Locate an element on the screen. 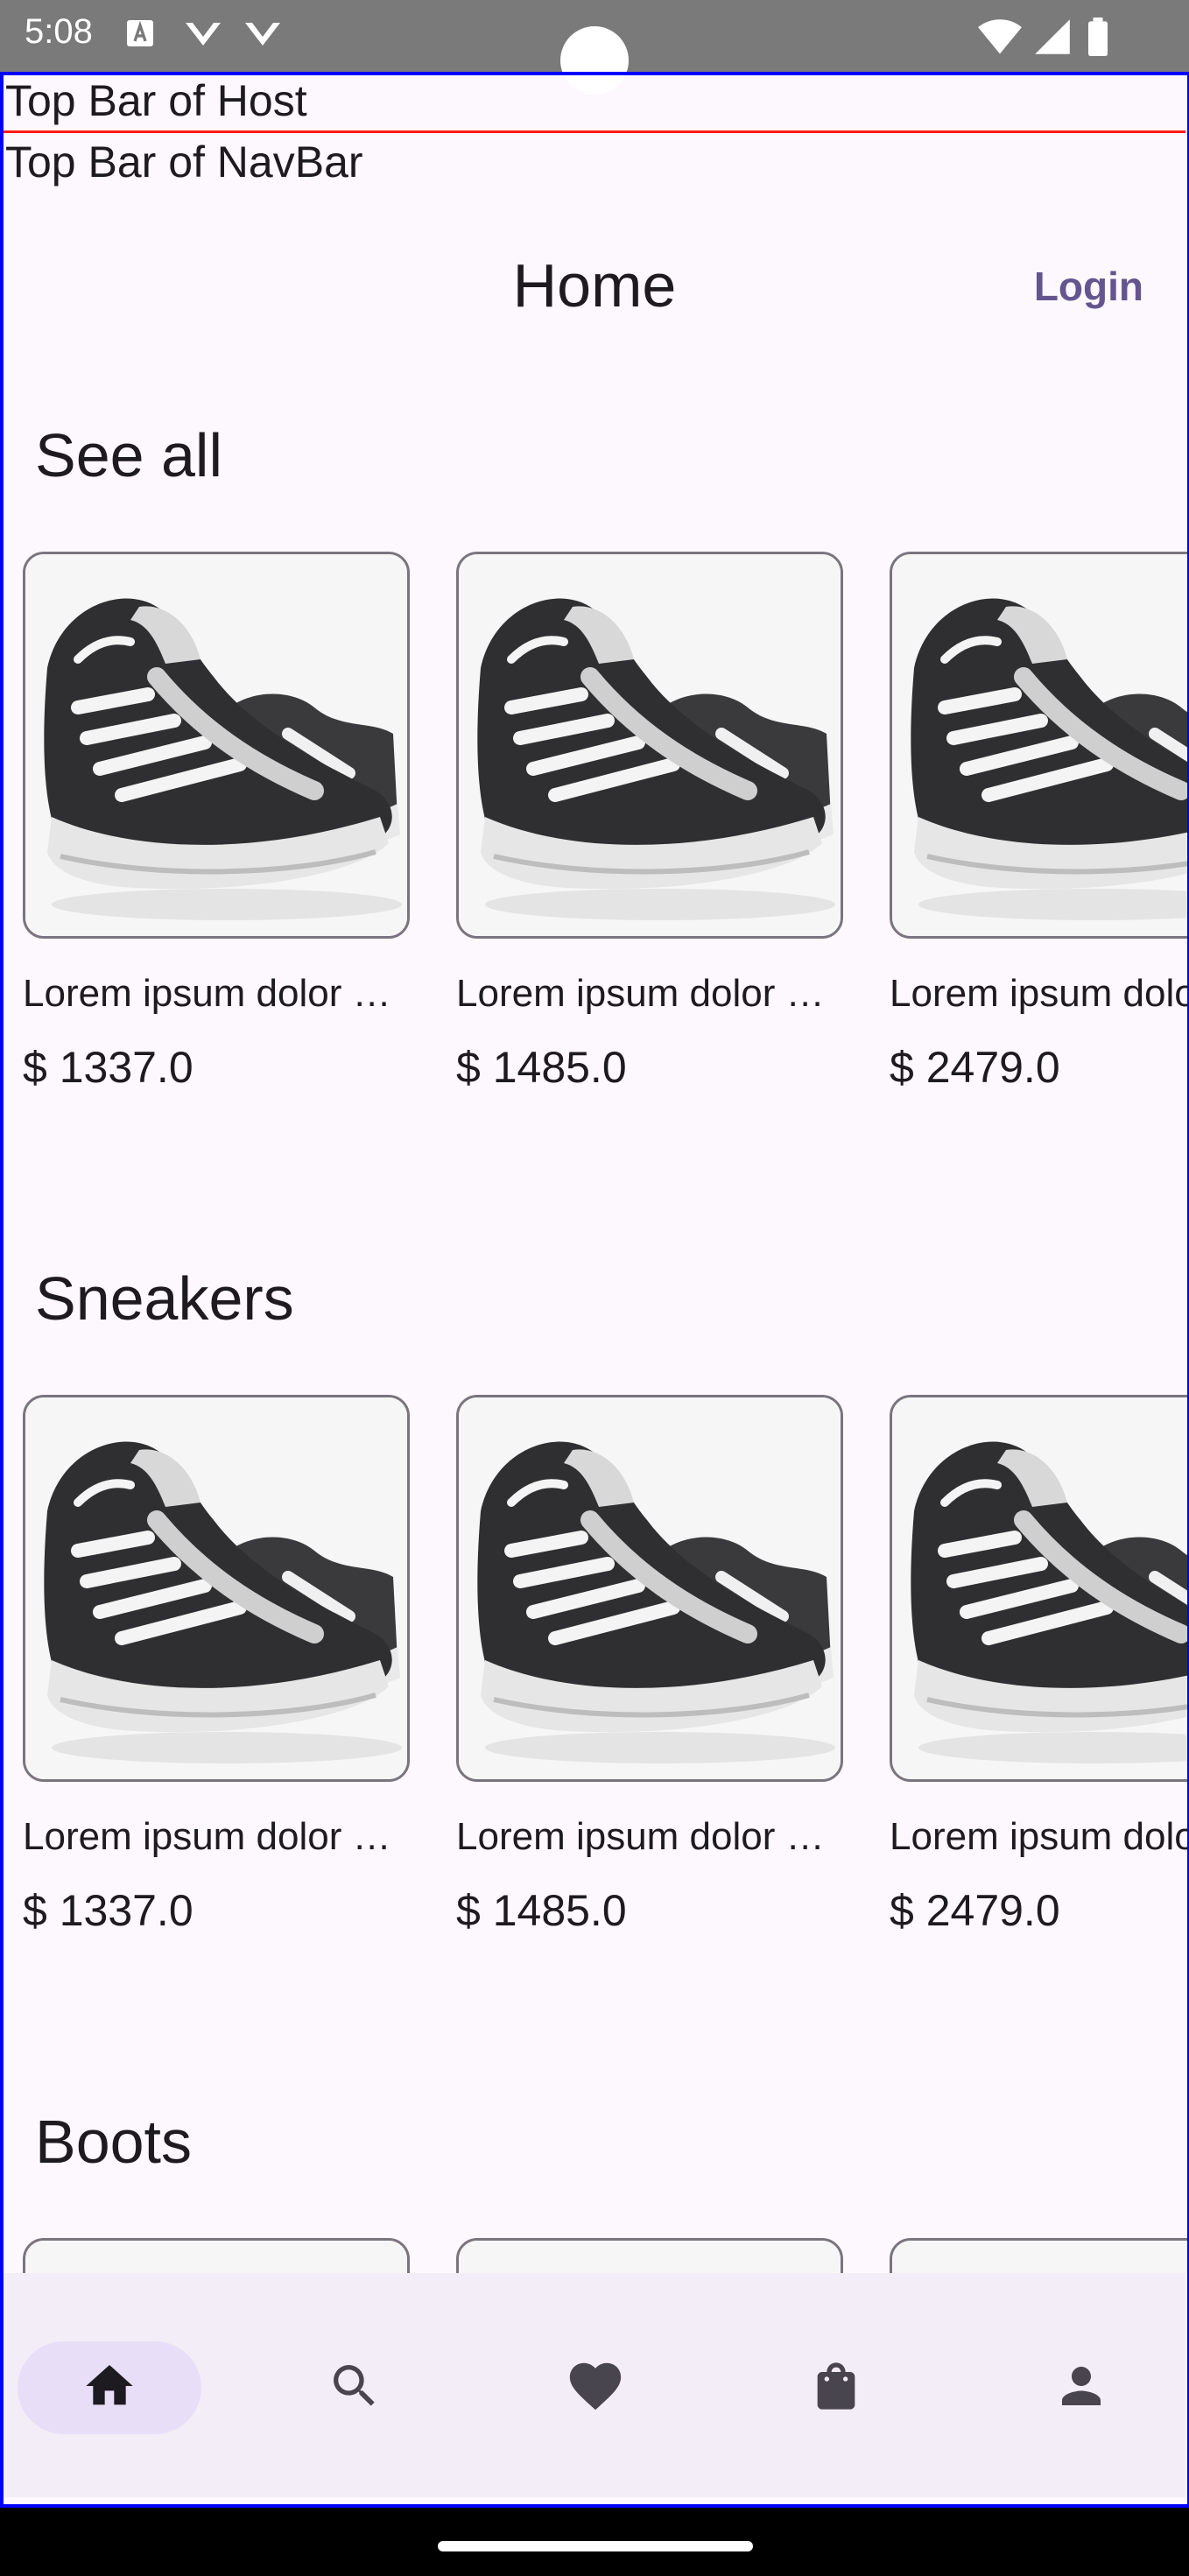 This screenshot has height=2576, width=1189. shopping-bag-icon is located at coordinates (836, 2388).